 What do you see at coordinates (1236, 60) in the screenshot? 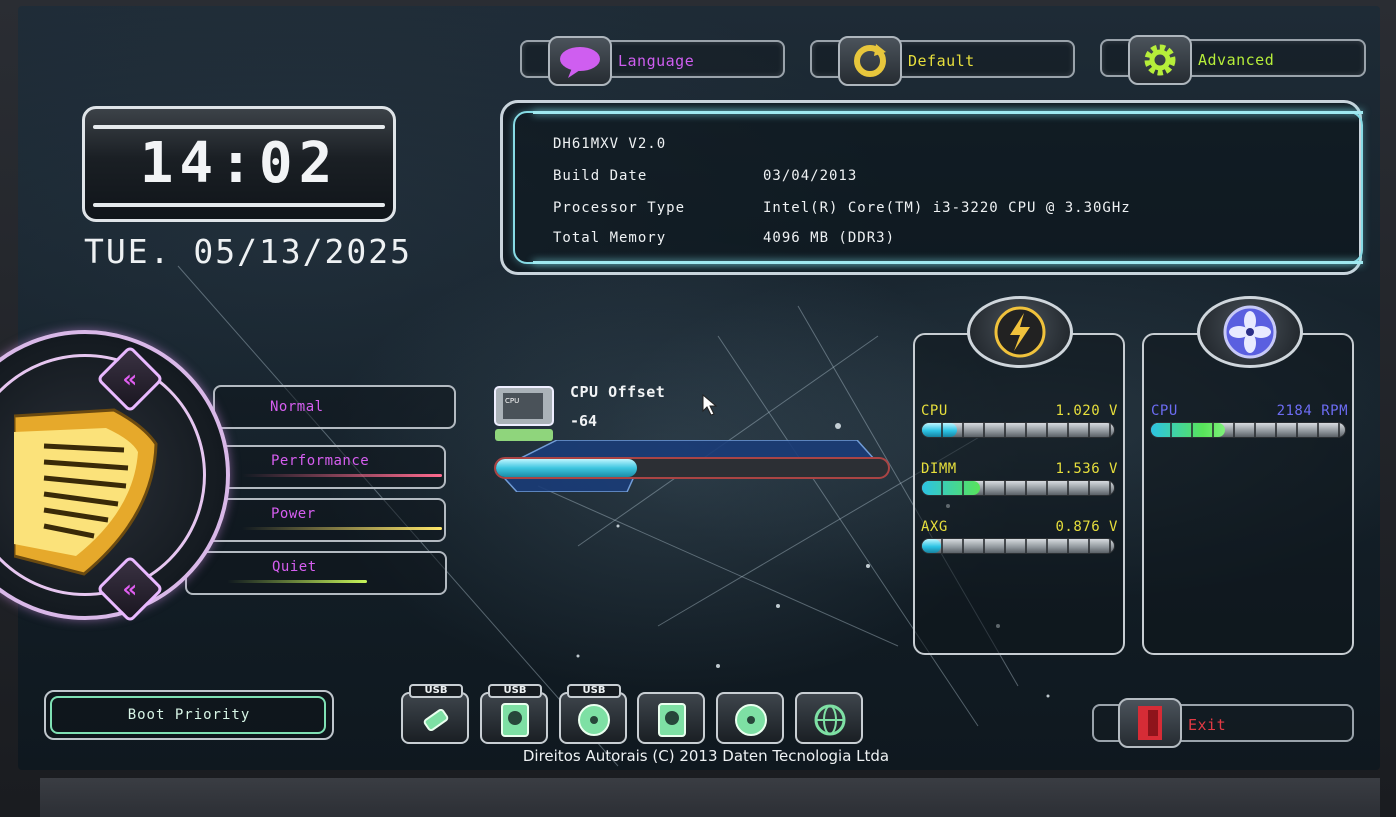
I see `advanced-label: Advanced` at bounding box center [1236, 60].